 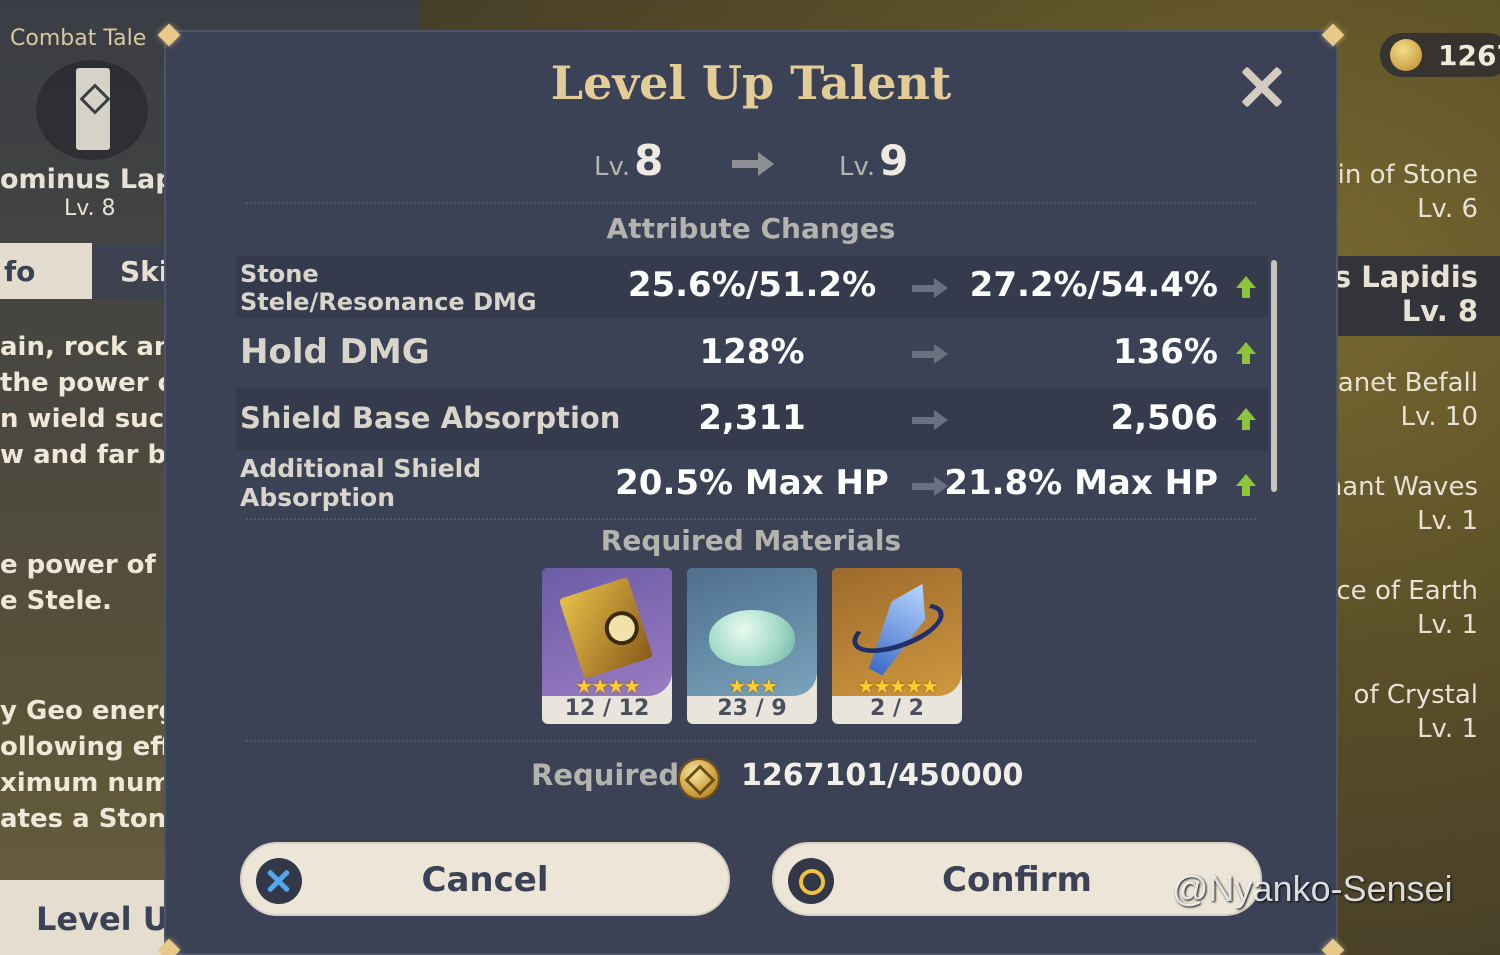 I want to click on description-line: e Stele., so click(x=56, y=601).